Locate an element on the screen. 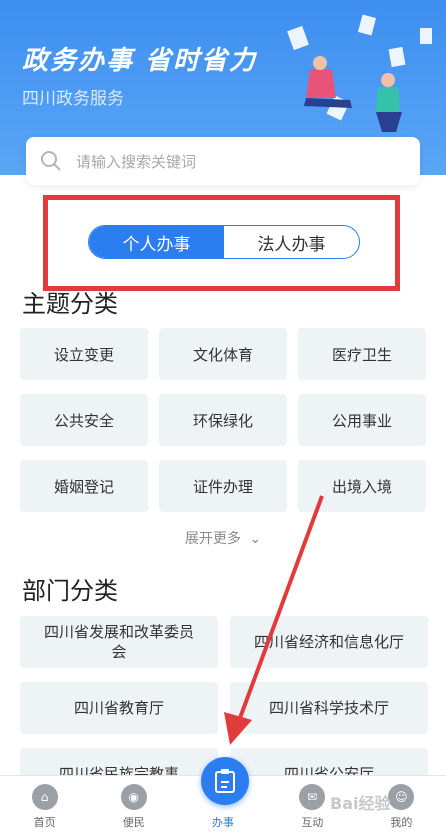 Image resolution: width=446 pixels, height=838 pixels. dept-item: 四川省经济和信息化厅 is located at coordinates (329, 642).